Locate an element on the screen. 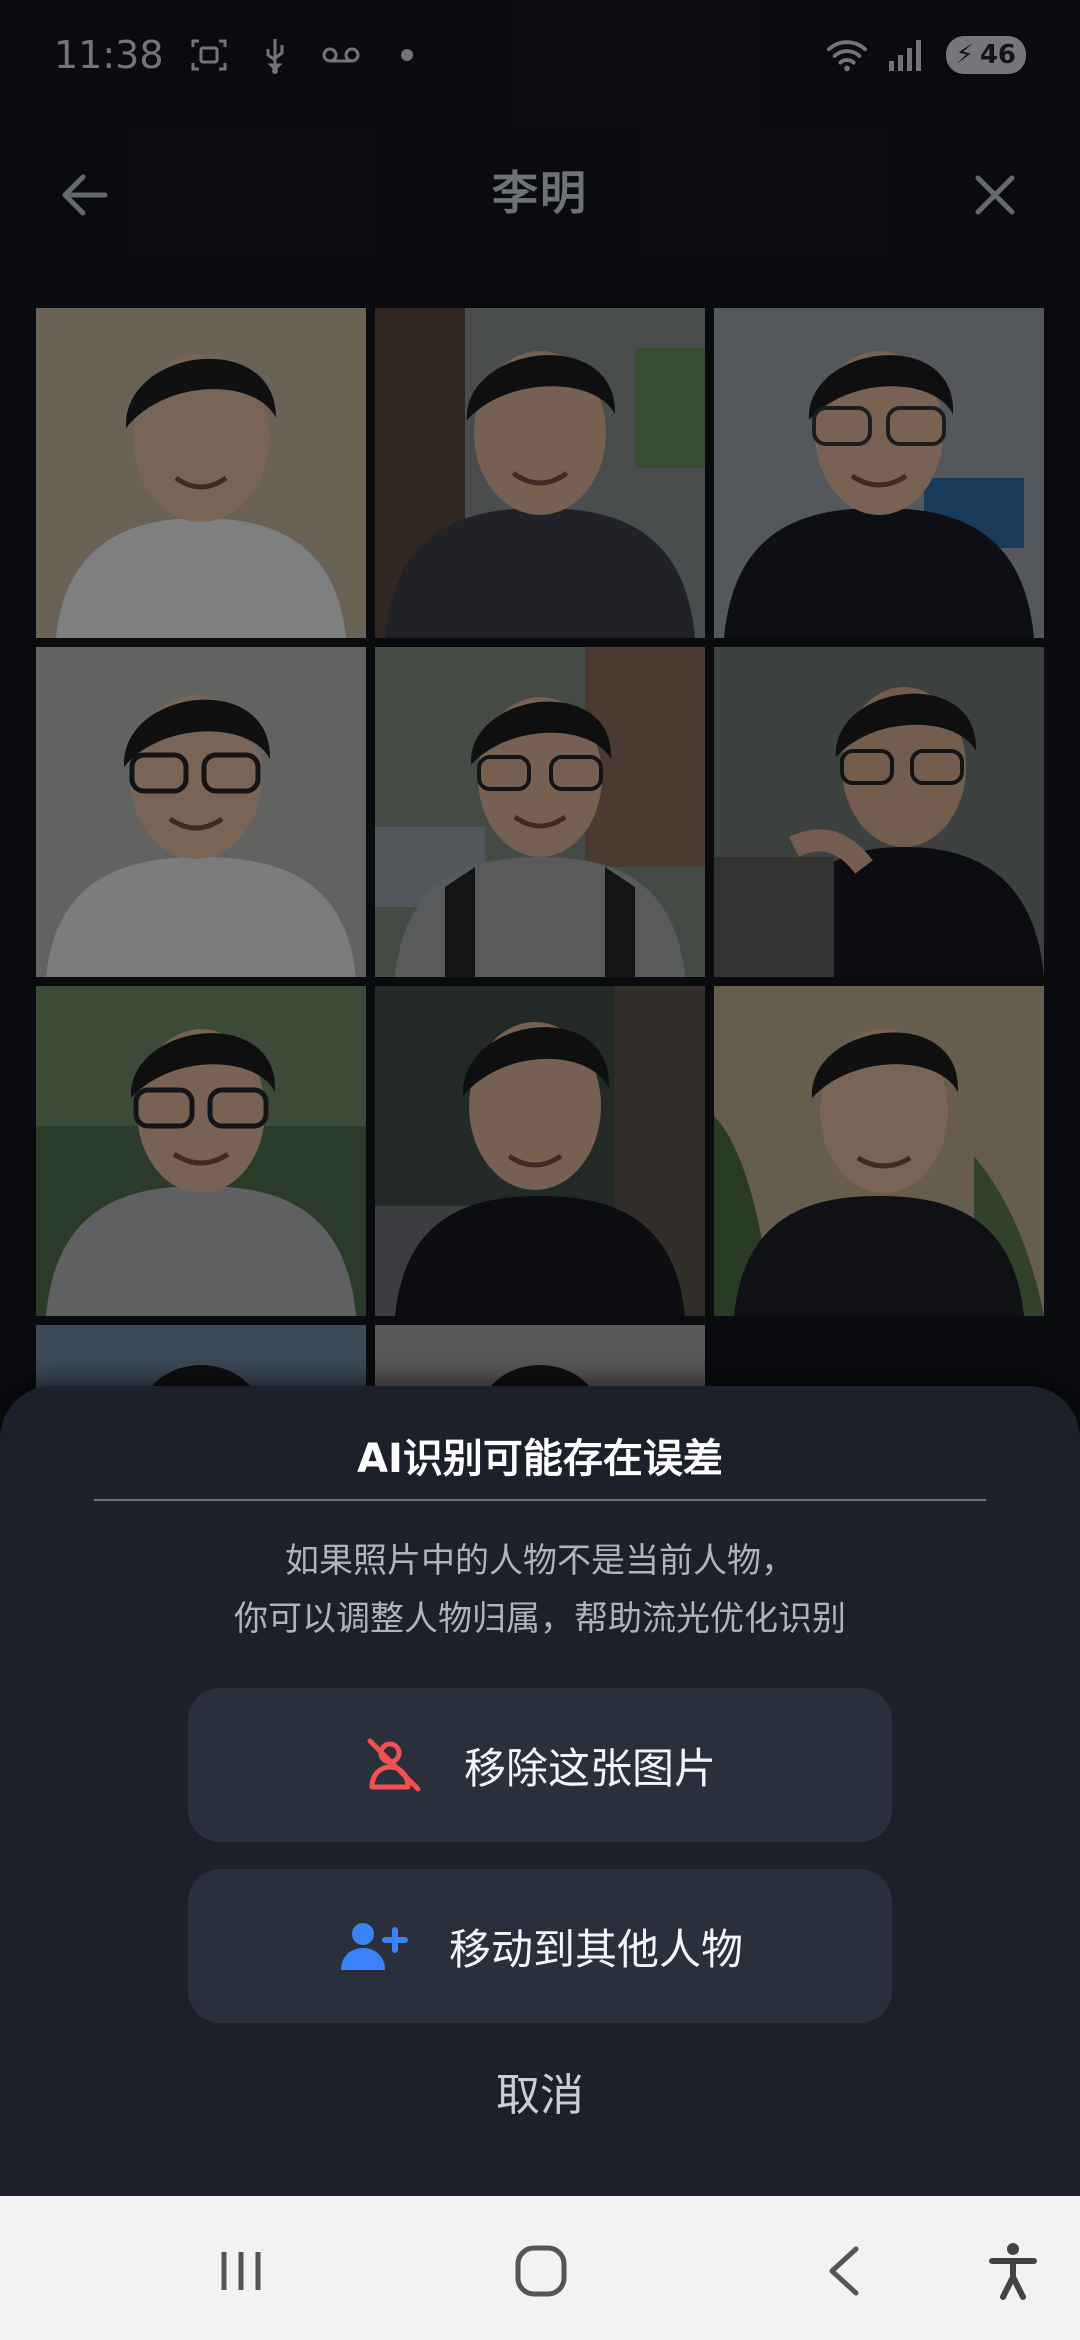 The height and width of the screenshot is (2340, 1080). add-person-icon is located at coordinates (374, 1946).